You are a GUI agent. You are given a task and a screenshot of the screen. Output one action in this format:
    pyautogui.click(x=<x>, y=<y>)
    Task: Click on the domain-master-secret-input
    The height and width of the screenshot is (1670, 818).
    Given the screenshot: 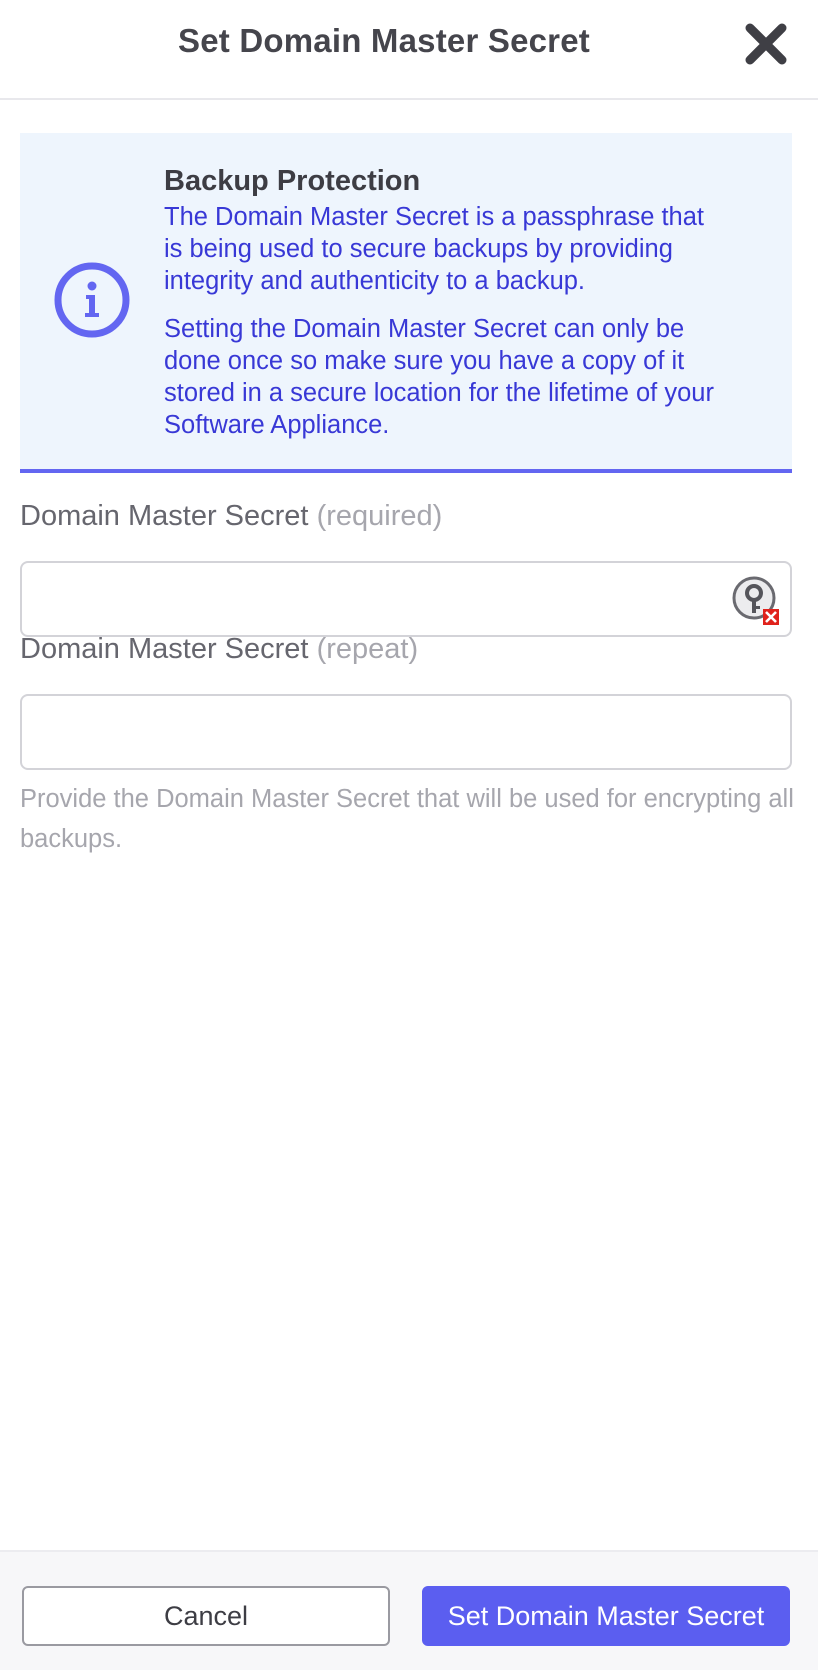 What is the action you would take?
    pyautogui.click(x=406, y=599)
    